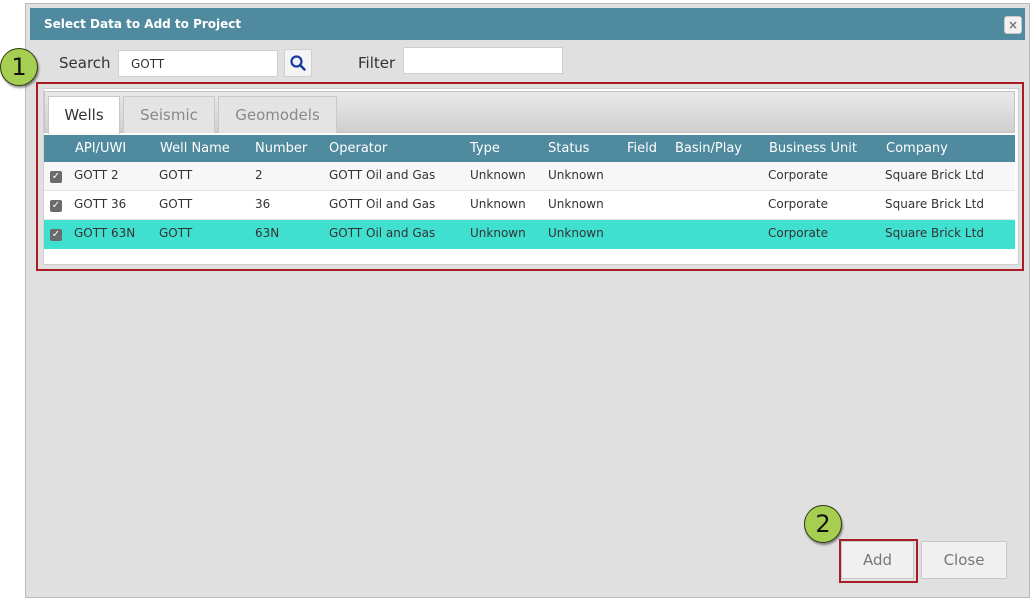 Image resolution: width=1033 pixels, height=600 pixels. What do you see at coordinates (259, 175) in the screenshot?
I see `cell-number: 2` at bounding box center [259, 175].